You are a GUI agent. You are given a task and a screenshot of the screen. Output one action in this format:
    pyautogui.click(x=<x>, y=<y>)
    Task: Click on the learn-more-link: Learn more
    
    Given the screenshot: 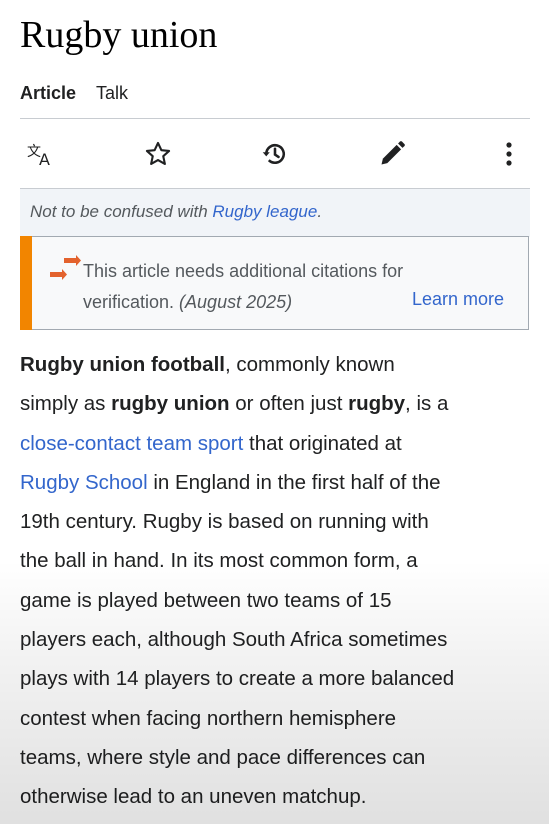 What is the action you would take?
    pyautogui.click(x=458, y=299)
    